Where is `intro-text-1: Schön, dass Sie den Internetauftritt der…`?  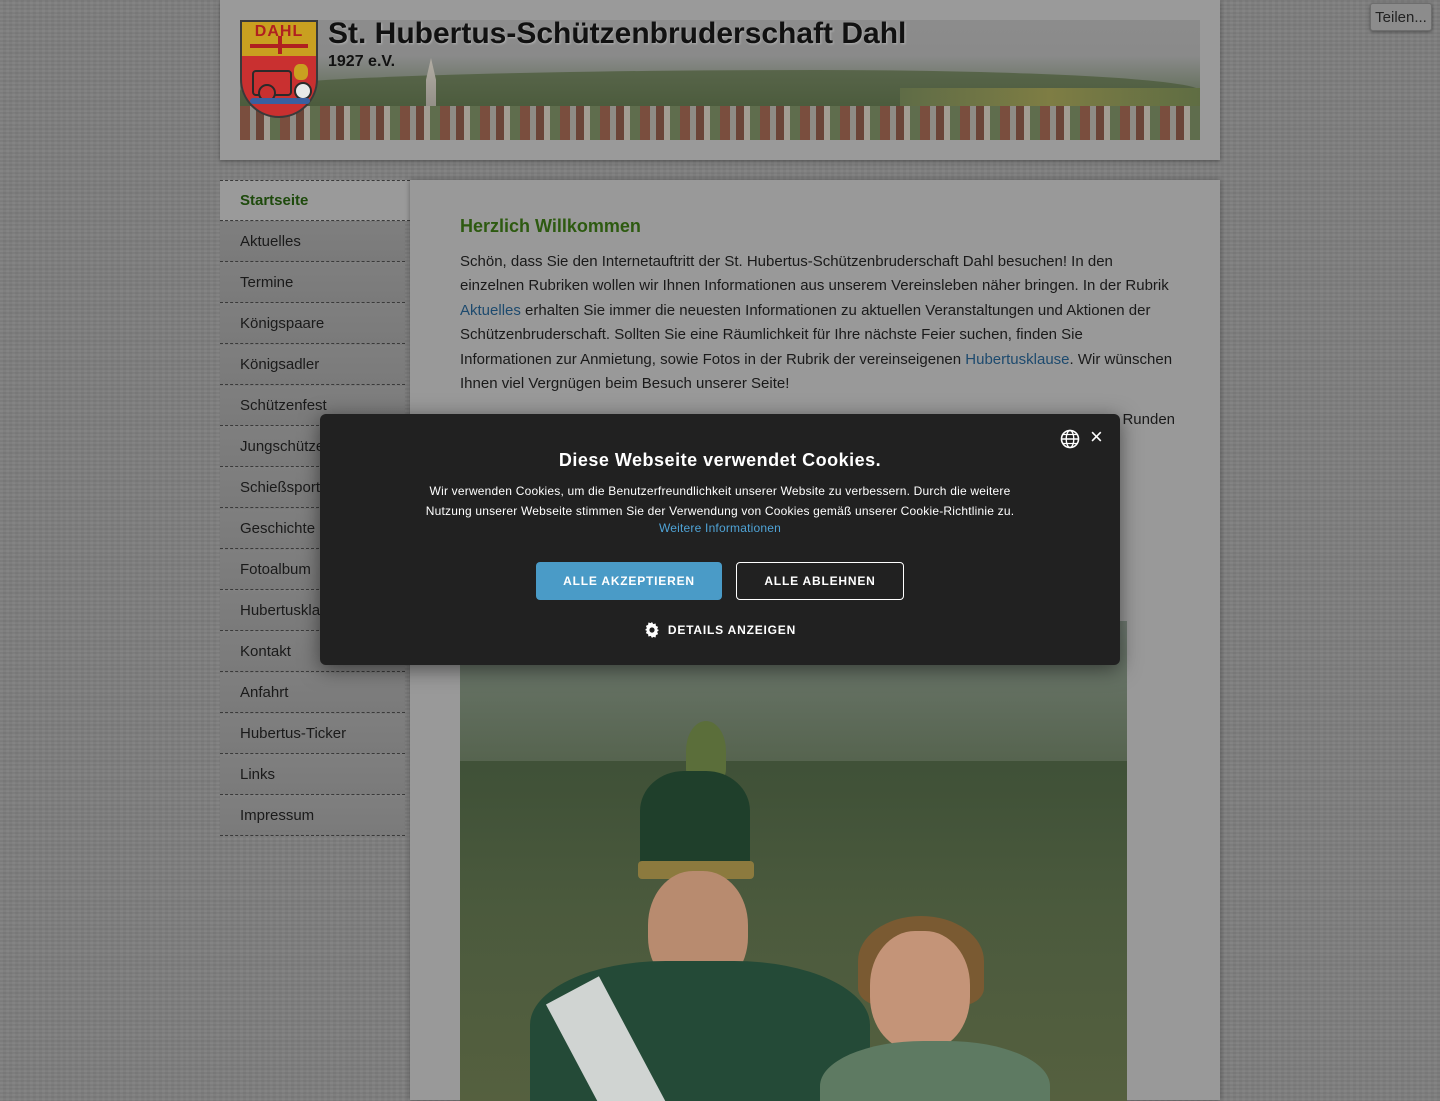 intro-text-1: Schön, dass Sie den Internetauftritt der… is located at coordinates (814, 274).